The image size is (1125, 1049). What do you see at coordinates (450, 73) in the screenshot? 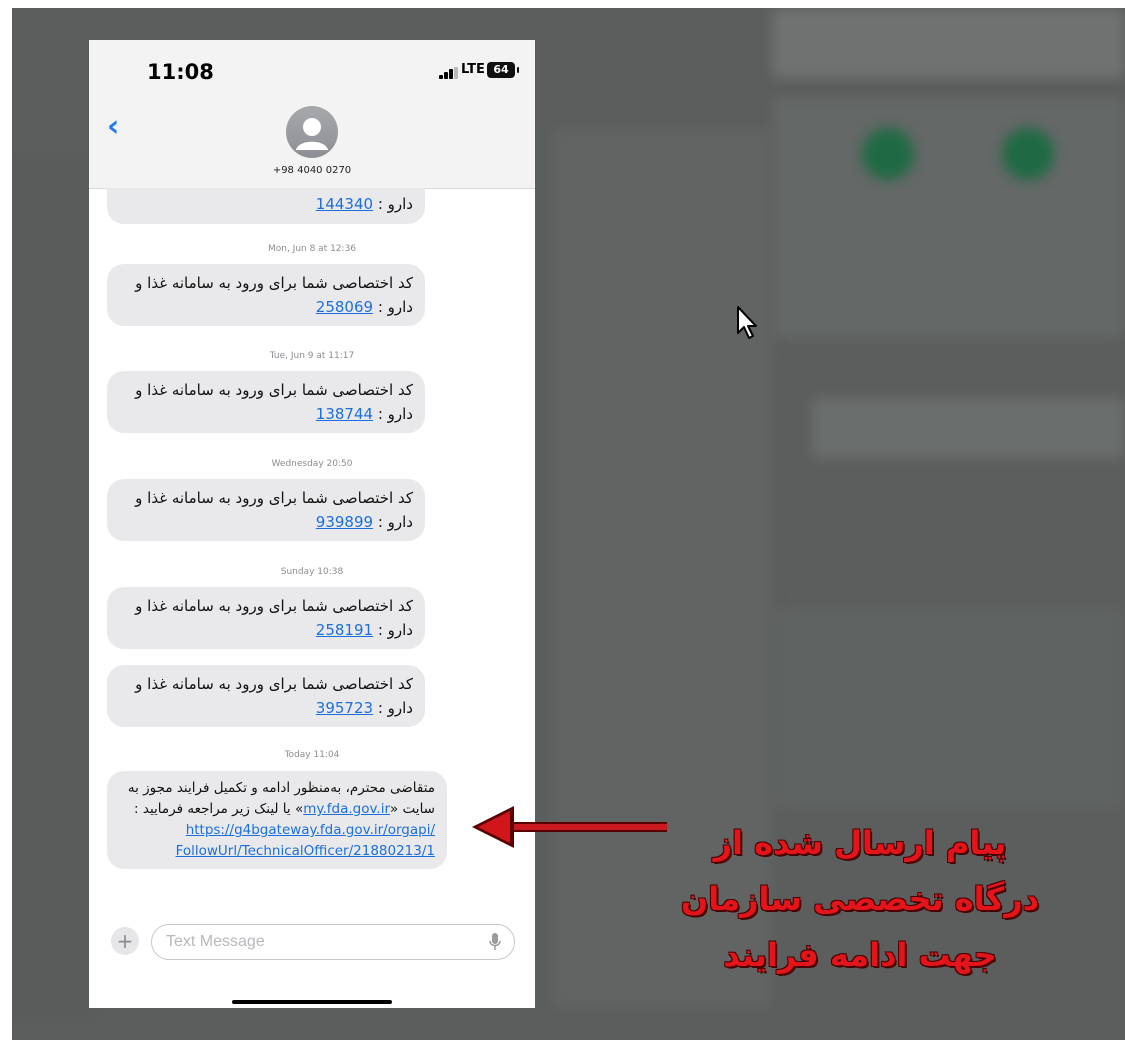
I see `signal-icon` at bounding box center [450, 73].